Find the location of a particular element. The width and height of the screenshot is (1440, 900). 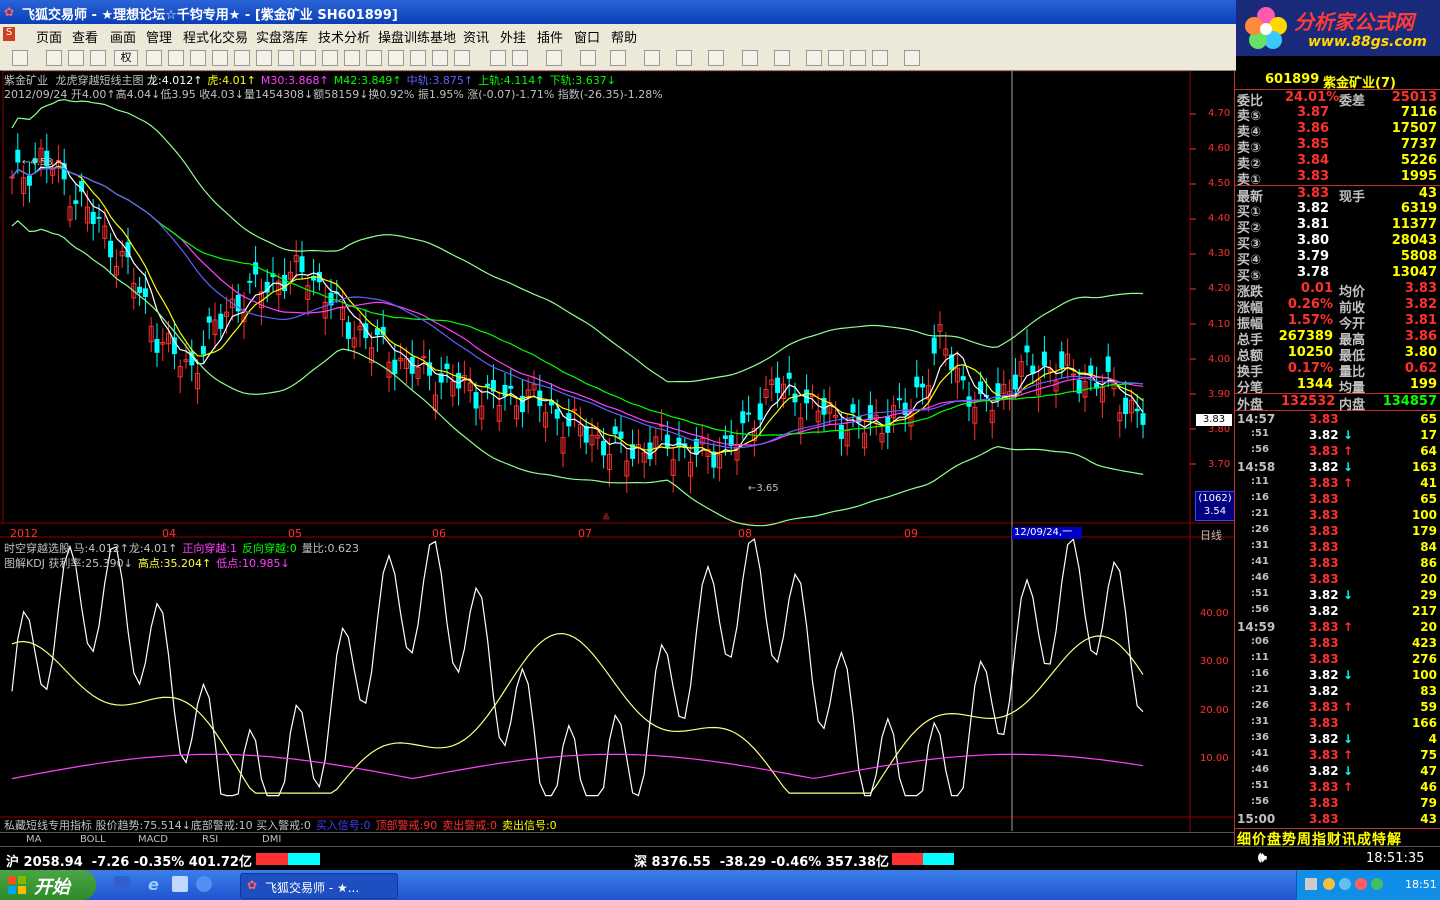

period-label: 日线 is located at coordinates (1211, 535).